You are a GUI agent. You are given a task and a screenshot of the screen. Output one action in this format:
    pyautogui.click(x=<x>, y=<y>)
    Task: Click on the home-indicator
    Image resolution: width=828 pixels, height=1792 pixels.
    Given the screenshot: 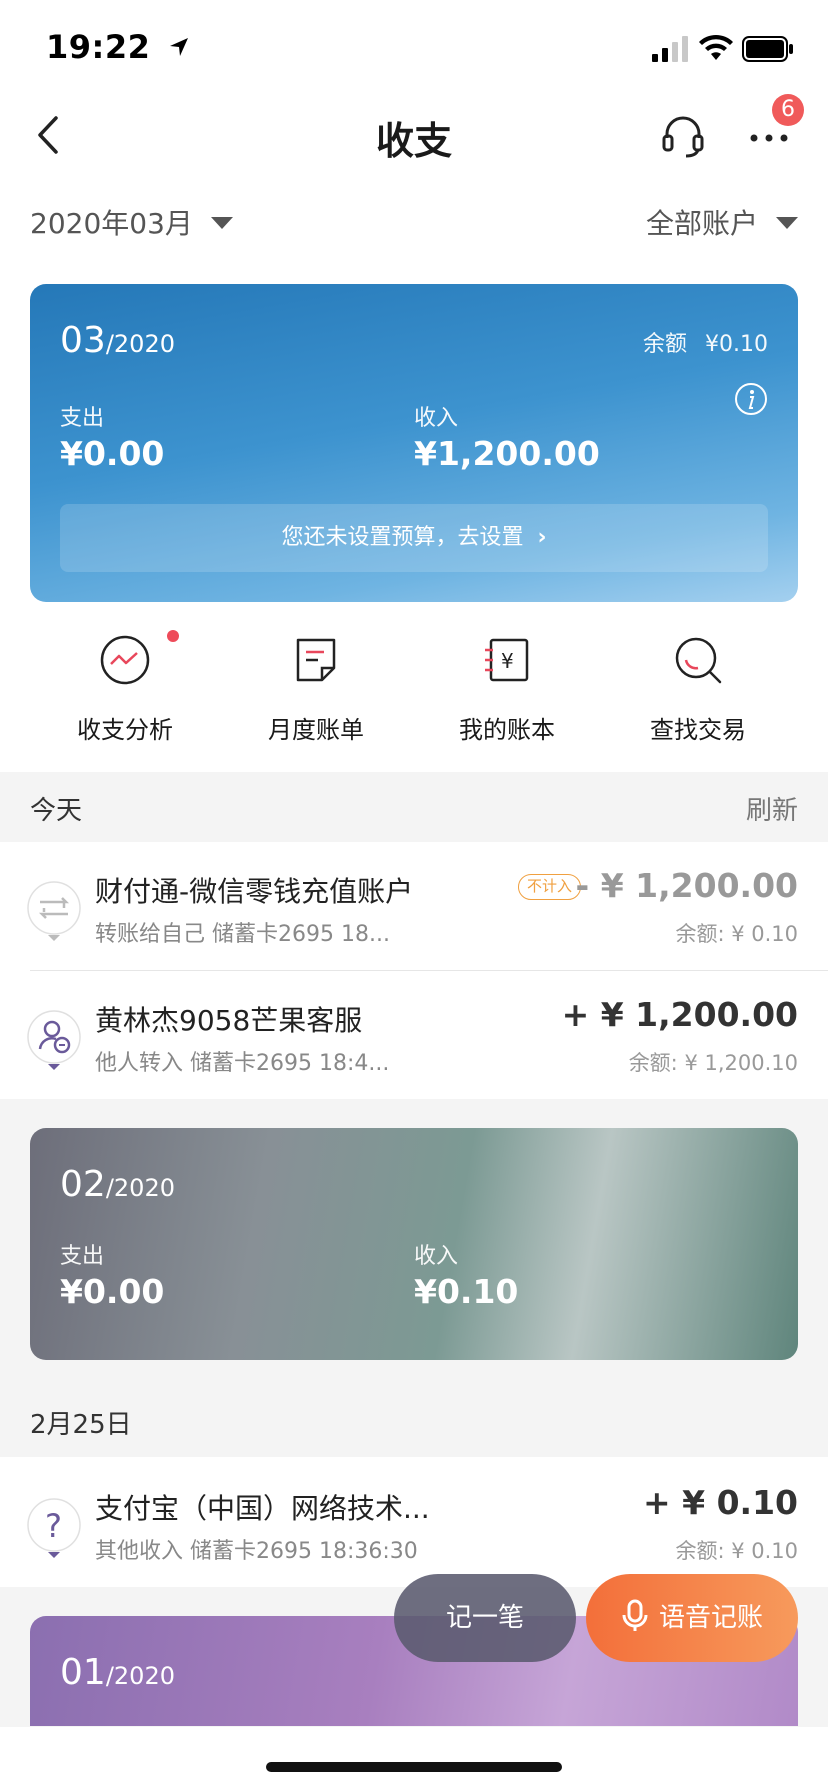 What is the action you would take?
    pyautogui.click(x=414, y=1767)
    